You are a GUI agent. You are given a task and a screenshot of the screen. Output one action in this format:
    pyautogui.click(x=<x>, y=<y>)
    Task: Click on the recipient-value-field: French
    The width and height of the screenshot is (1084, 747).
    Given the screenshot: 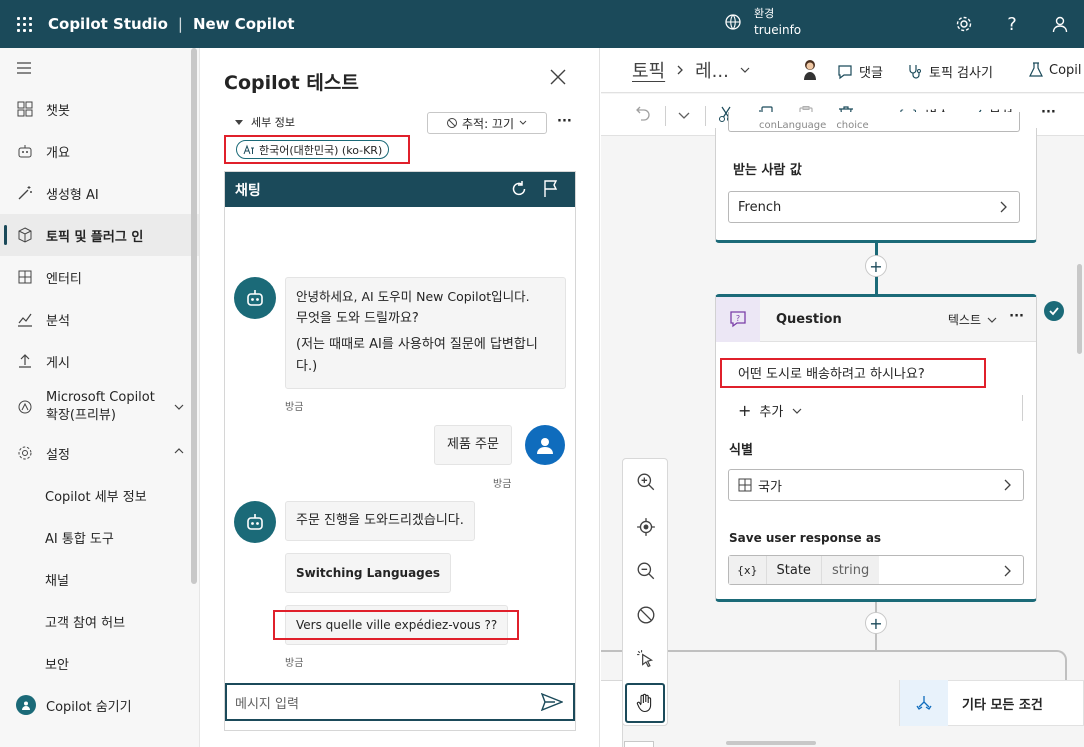 What is the action you would take?
    pyautogui.click(x=874, y=207)
    